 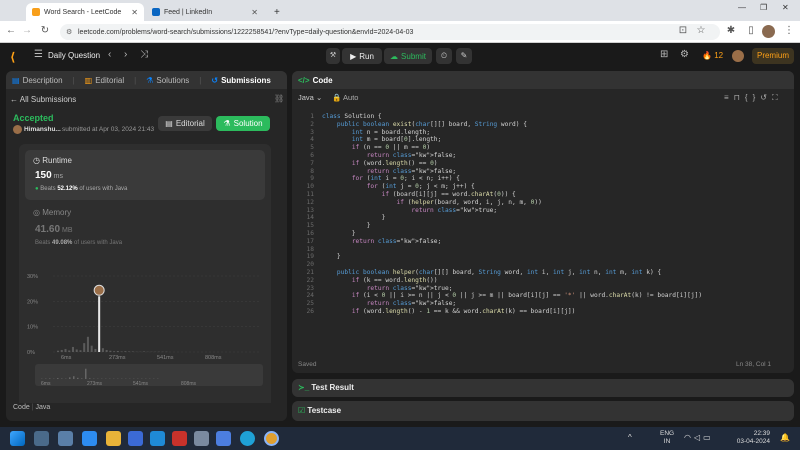 What do you see at coordinates (768, 31) in the screenshot?
I see `profile-avatar` at bounding box center [768, 31].